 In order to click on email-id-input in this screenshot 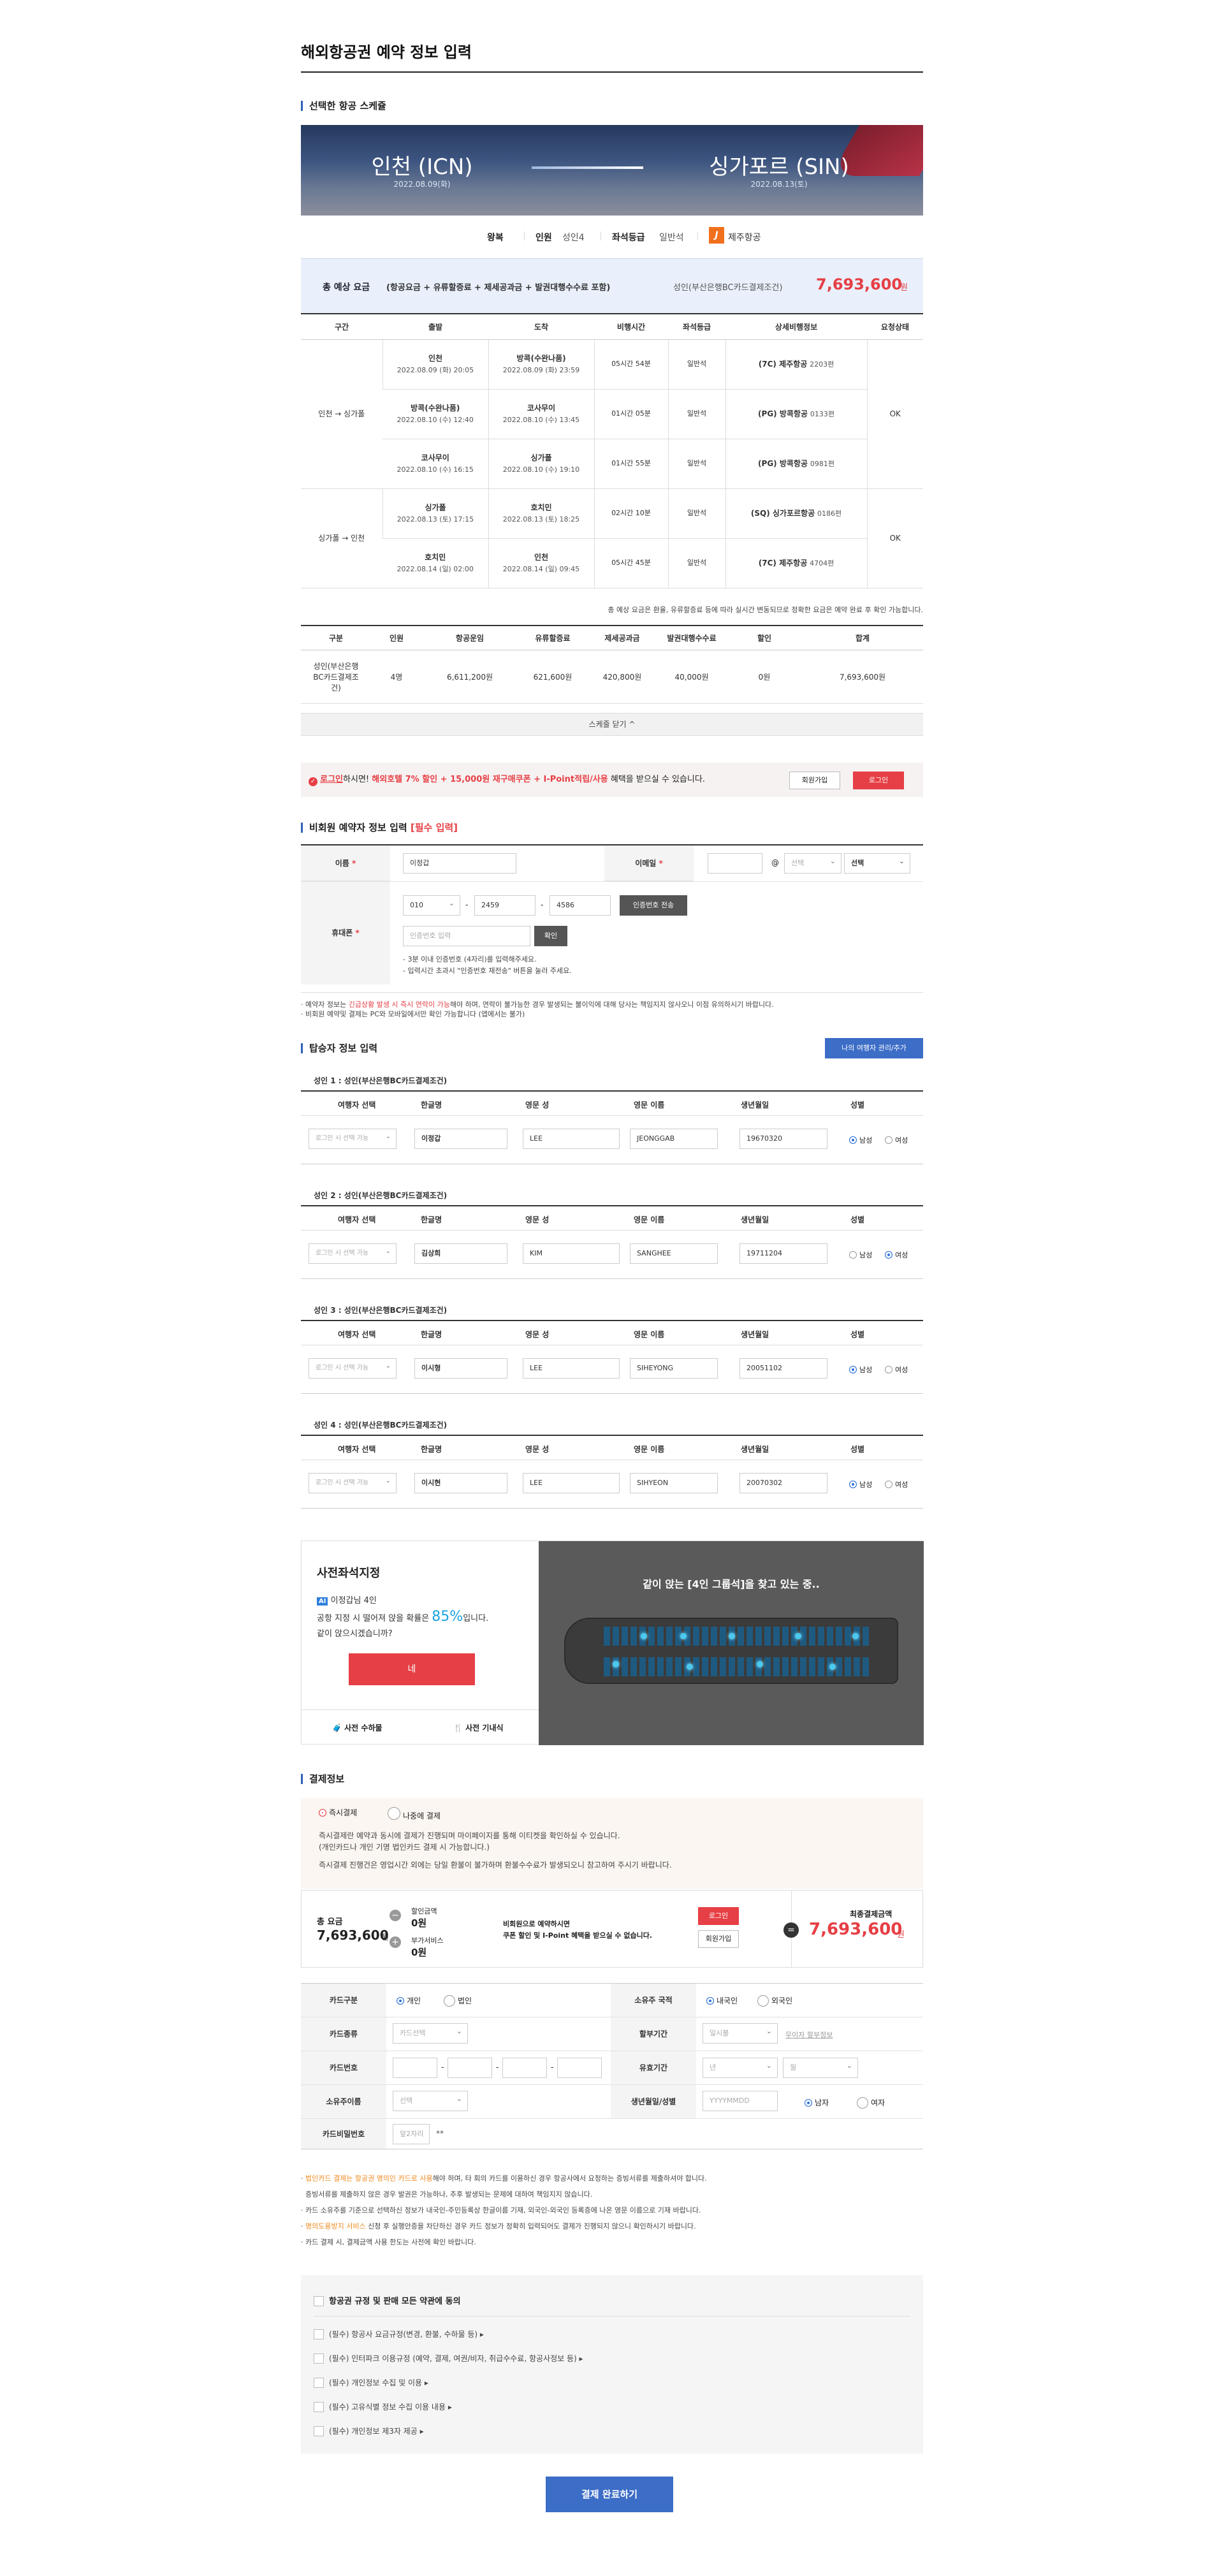, I will do `click(735, 863)`.